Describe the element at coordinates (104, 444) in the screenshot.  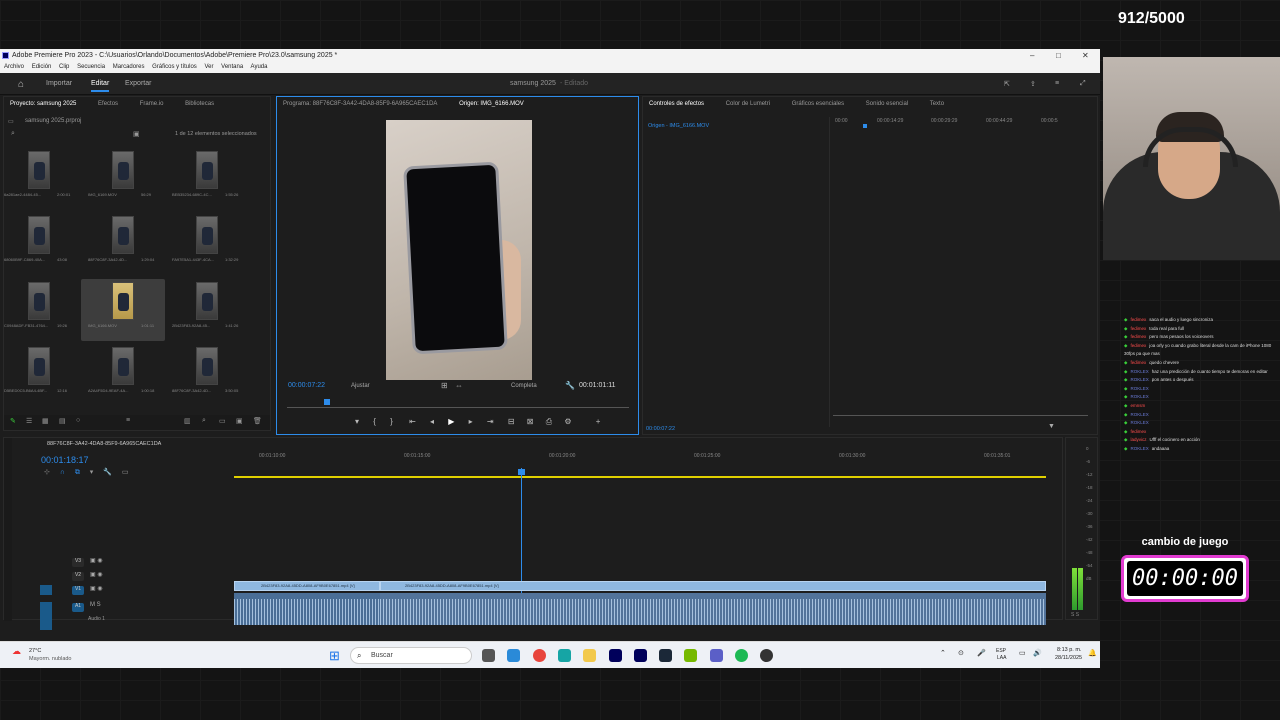
I see `sequence-tab: 88F76C8F-3A42-4DA8-85F9-6A965CAEC1DA` at that location.